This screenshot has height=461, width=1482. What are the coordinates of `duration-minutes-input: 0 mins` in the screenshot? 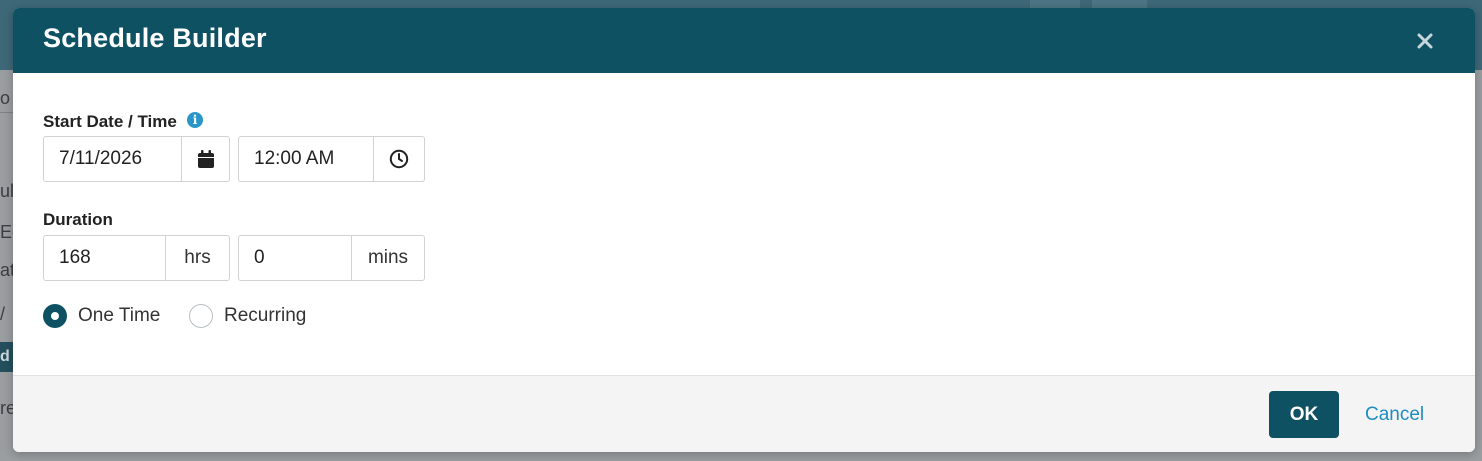 It's located at (331, 258).